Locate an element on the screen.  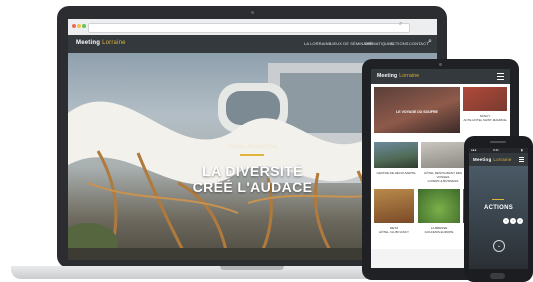
status-time: 9:41 is located at coordinates (496, 150).